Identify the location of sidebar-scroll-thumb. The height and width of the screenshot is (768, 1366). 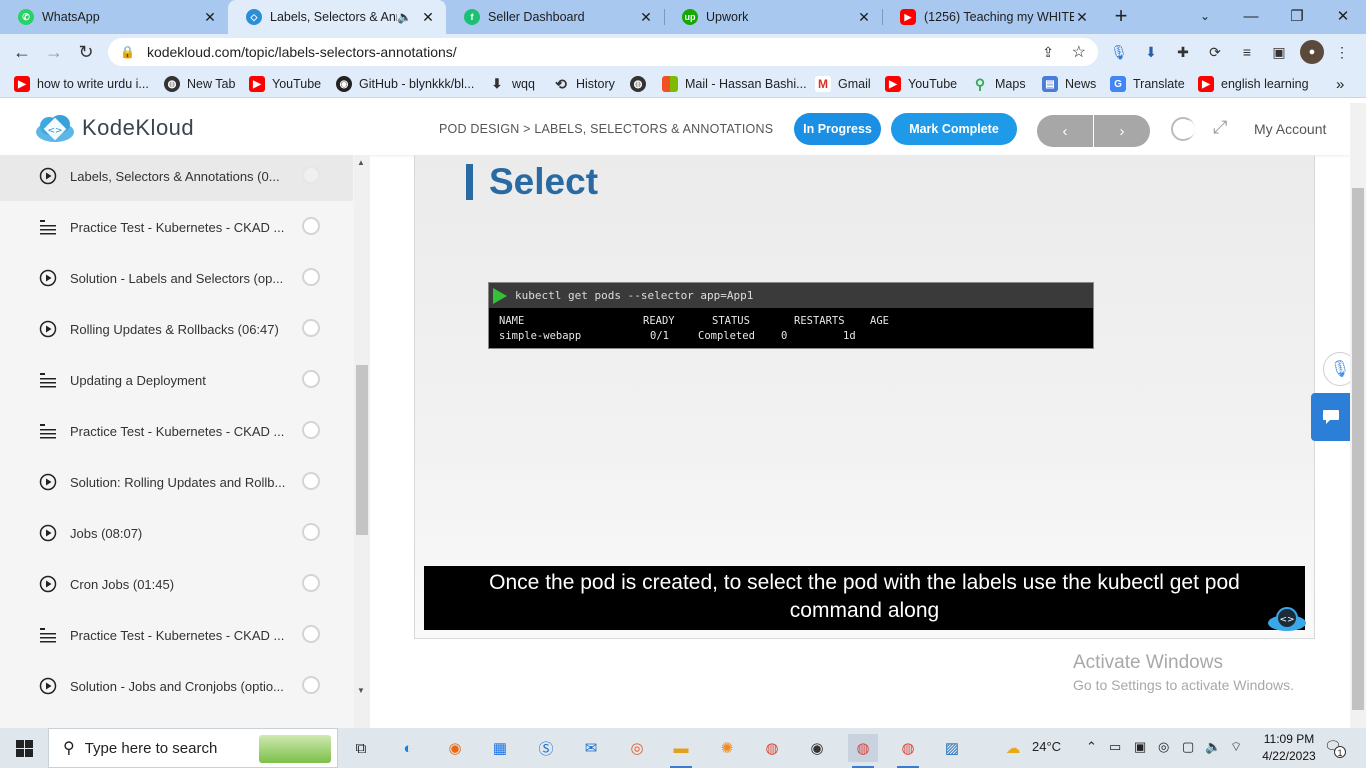
(362, 450).